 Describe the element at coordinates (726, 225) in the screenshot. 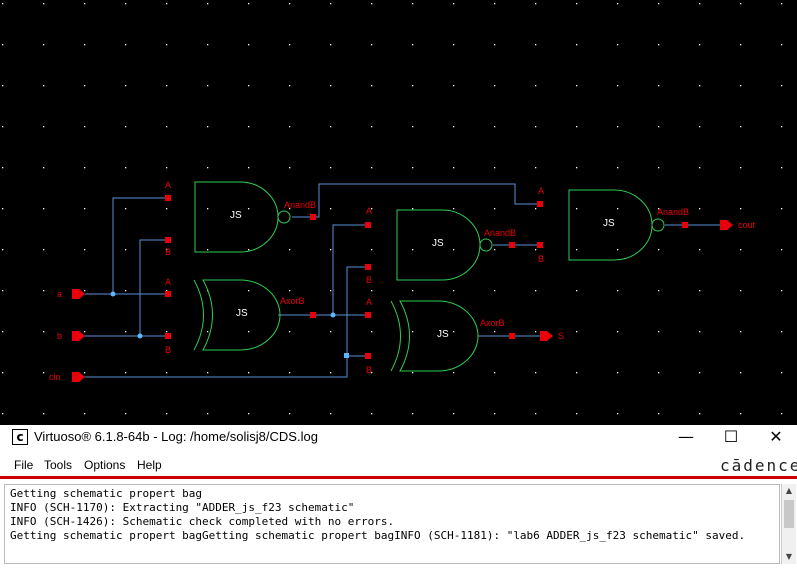

I see `pin-cout` at that location.